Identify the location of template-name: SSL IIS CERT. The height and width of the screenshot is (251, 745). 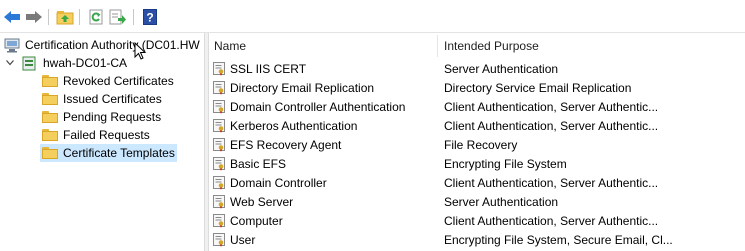
(268, 69).